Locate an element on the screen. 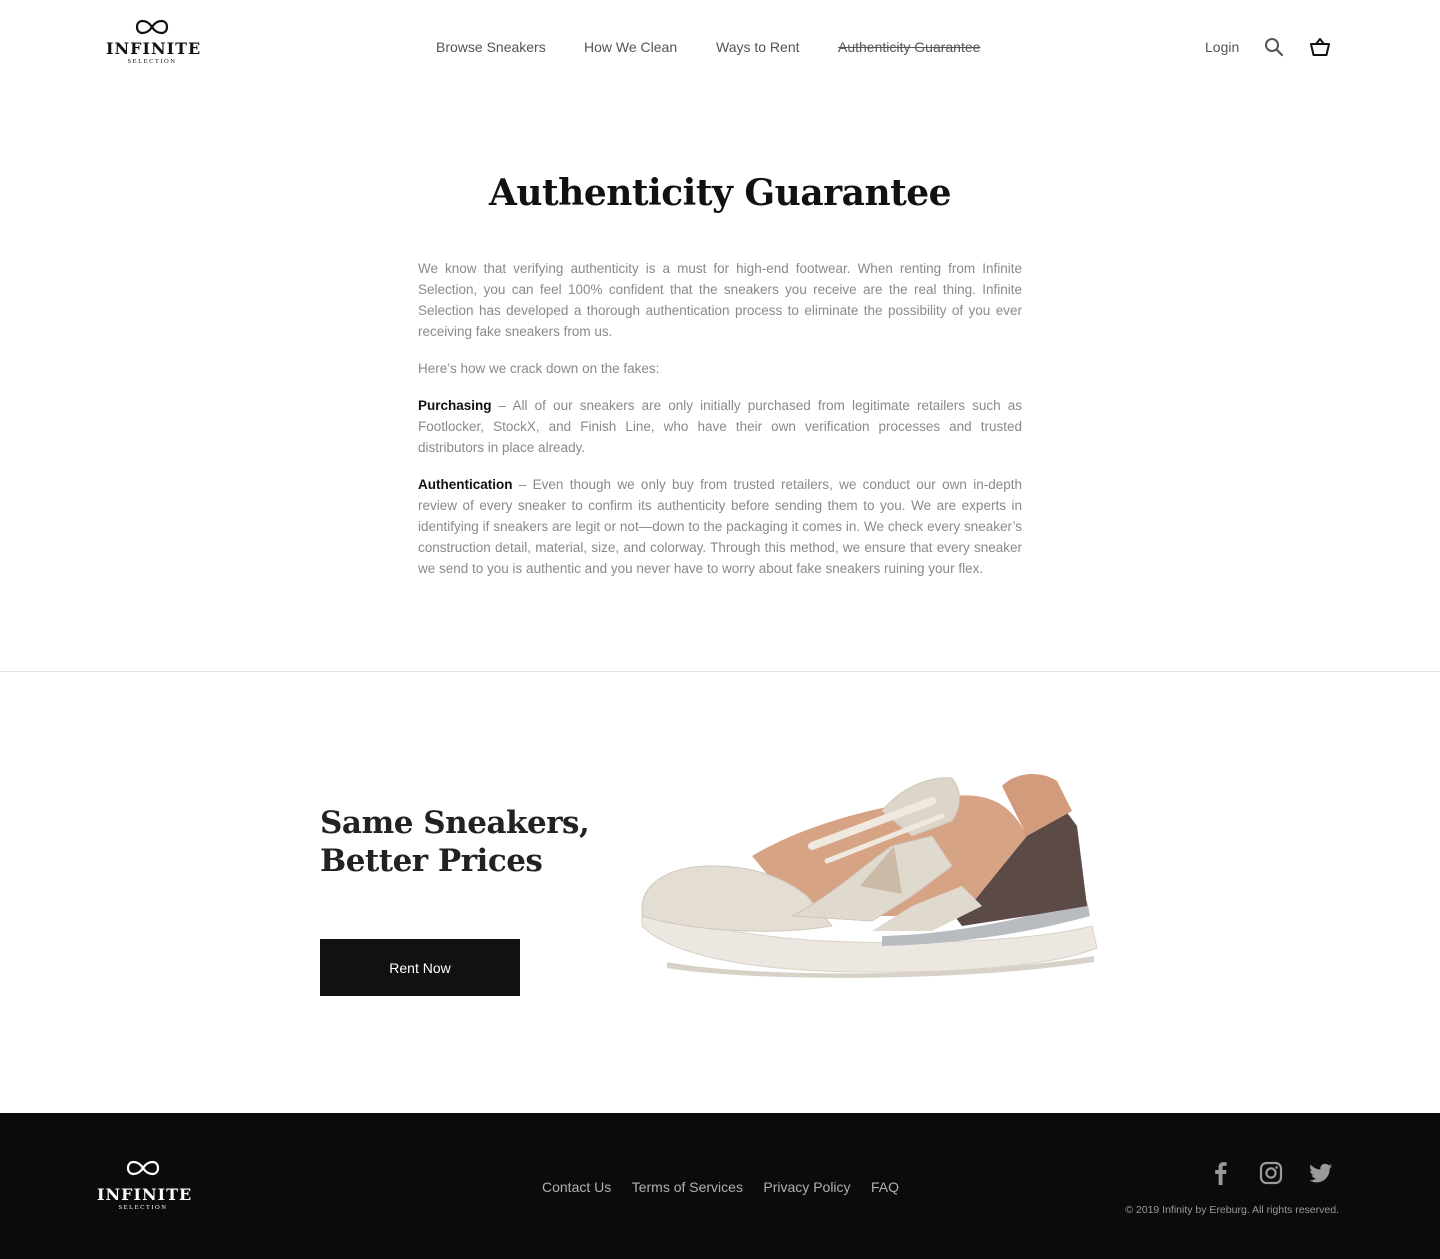  footer-brand-name: INFINITE is located at coordinates (145, 1194).